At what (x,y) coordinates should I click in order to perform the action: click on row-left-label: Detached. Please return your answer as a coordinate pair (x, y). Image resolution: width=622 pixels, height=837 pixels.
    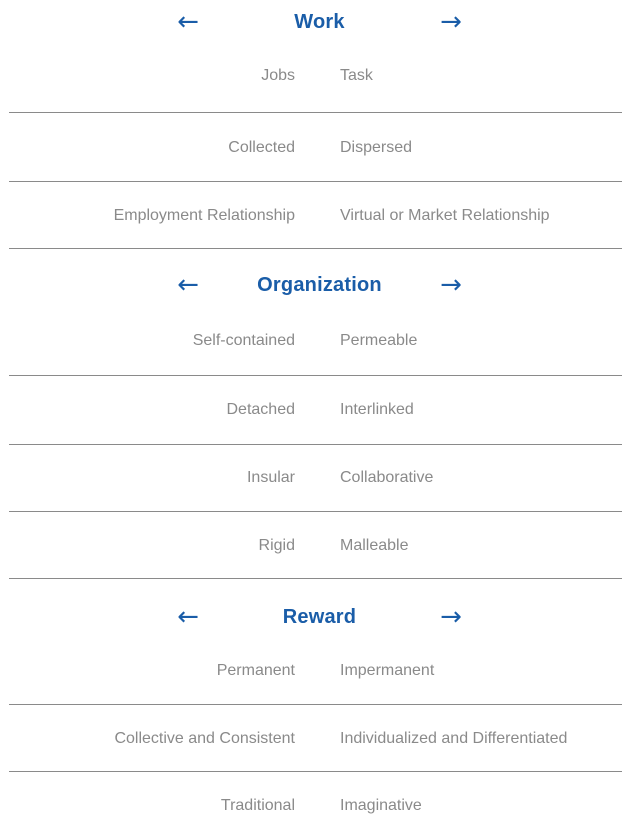
    Looking at the image, I should click on (261, 409).